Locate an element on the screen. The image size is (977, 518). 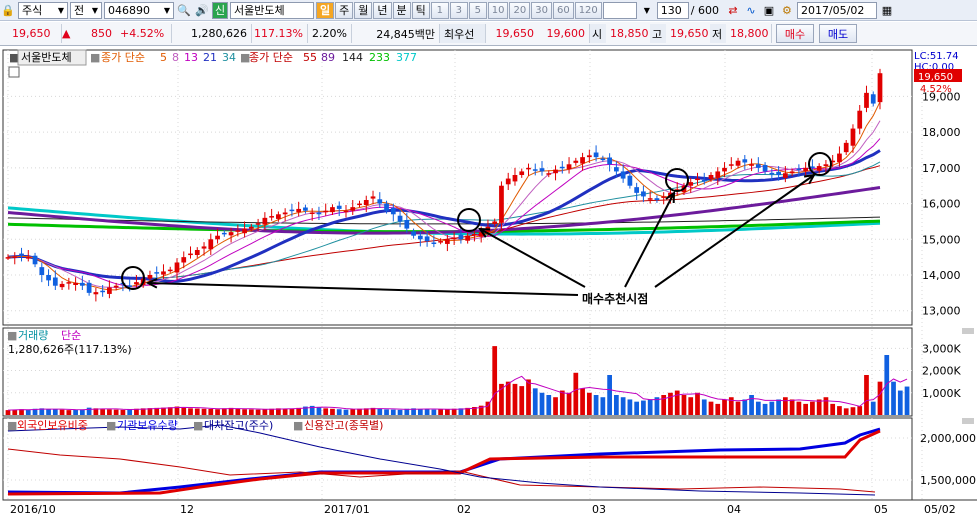
low-price: 18,800 is located at coordinates (749, 33).